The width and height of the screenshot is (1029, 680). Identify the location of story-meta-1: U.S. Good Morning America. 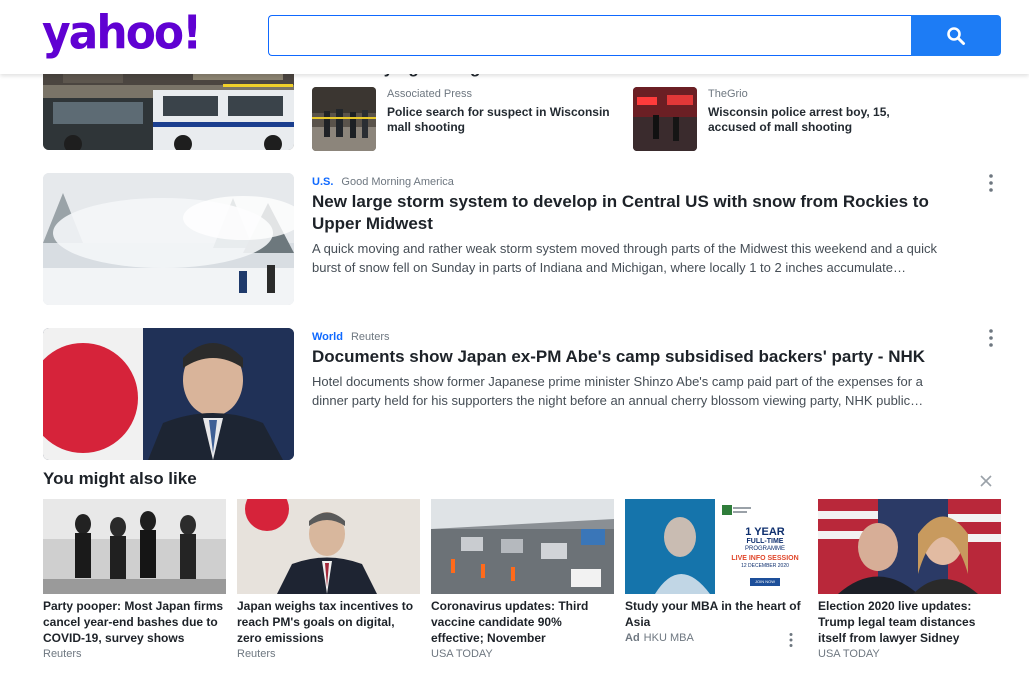
(383, 182).